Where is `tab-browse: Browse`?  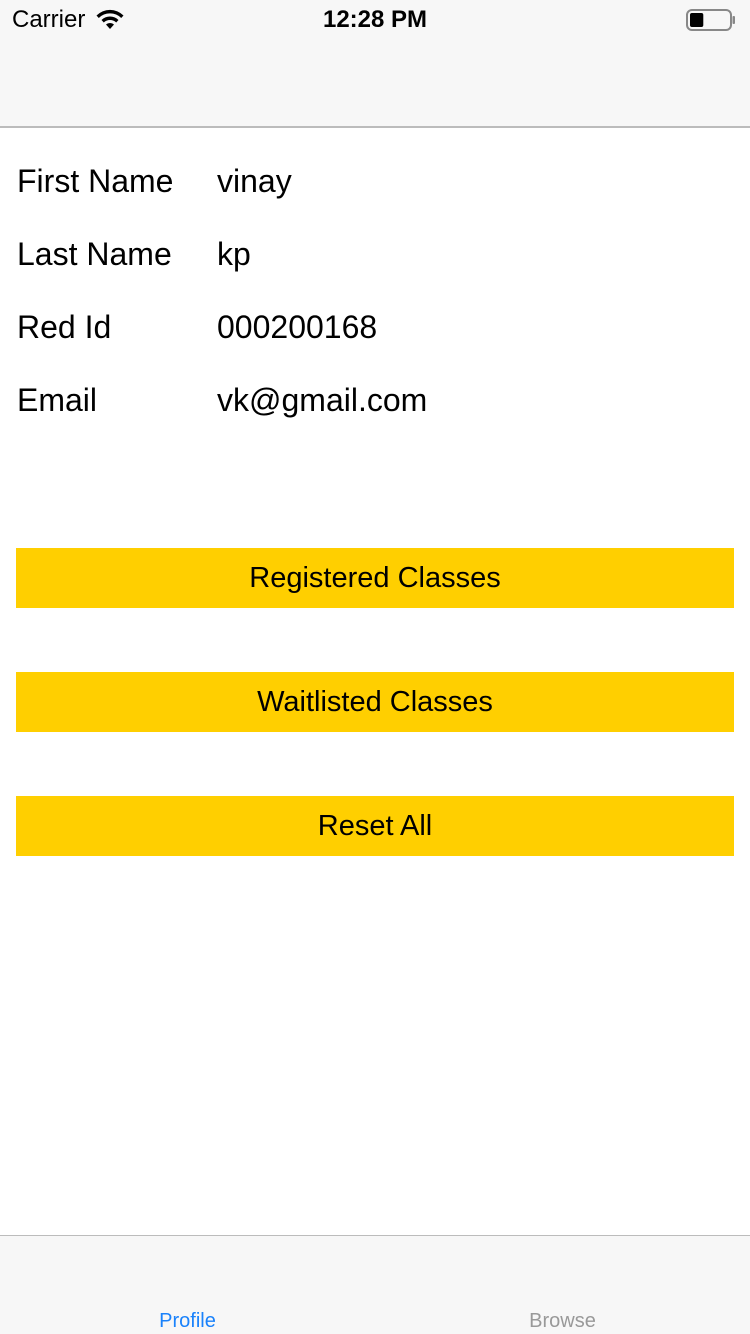
tab-browse: Browse is located at coordinates (562, 1285).